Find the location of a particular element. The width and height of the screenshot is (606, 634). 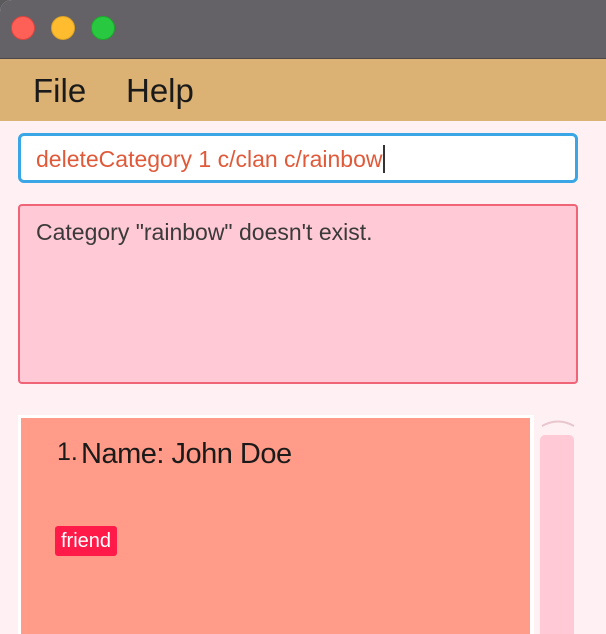

close-window-button is located at coordinates (23, 28).